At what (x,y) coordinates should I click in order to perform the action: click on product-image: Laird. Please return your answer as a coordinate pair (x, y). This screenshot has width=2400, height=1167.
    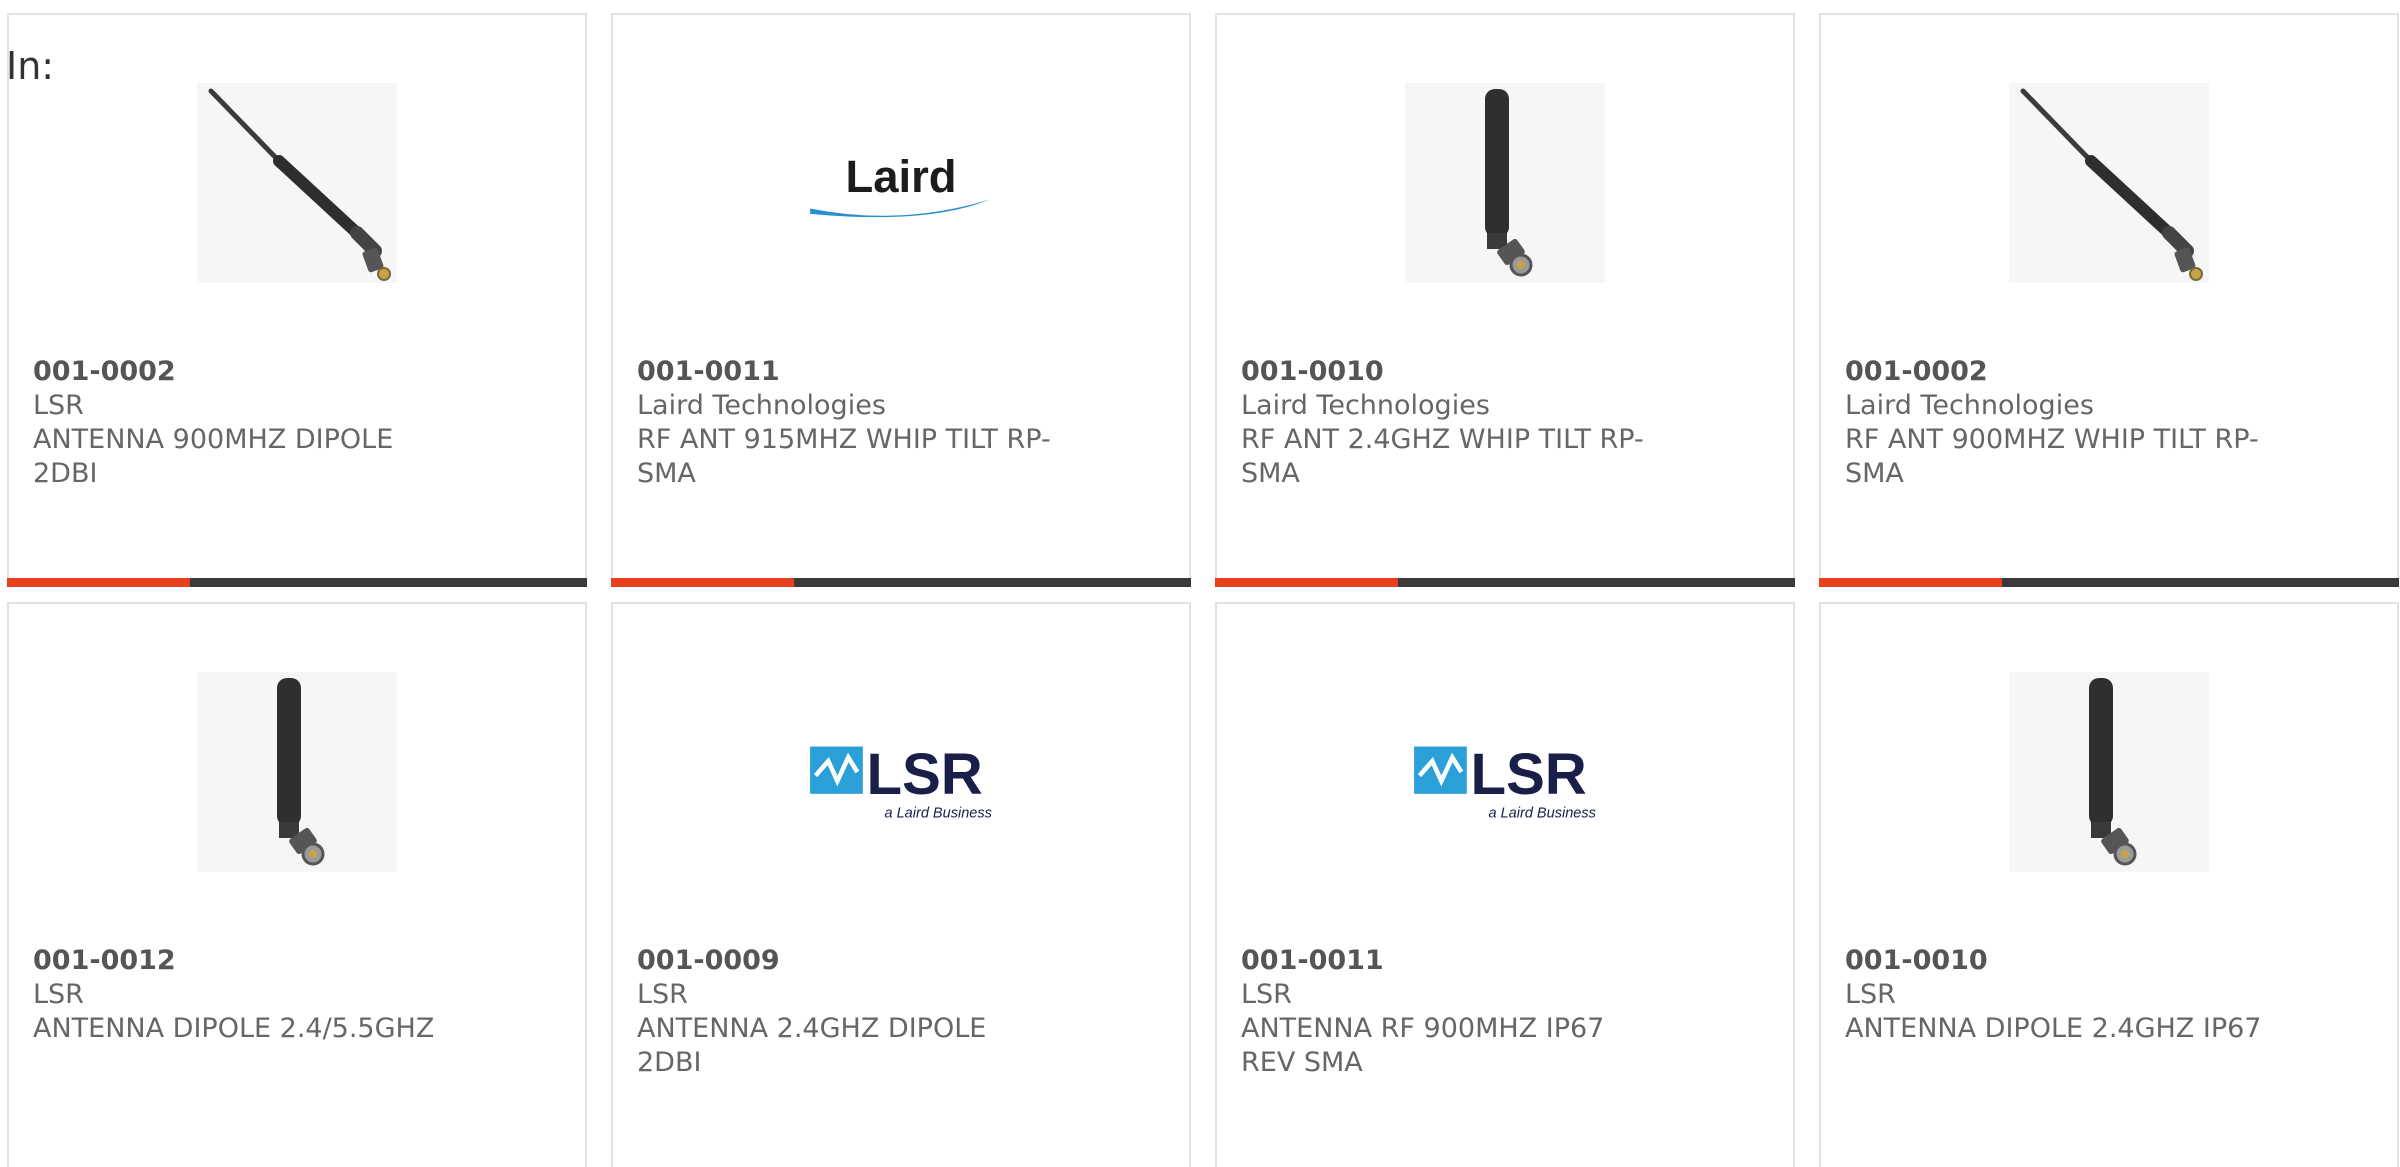
    Looking at the image, I should click on (901, 183).